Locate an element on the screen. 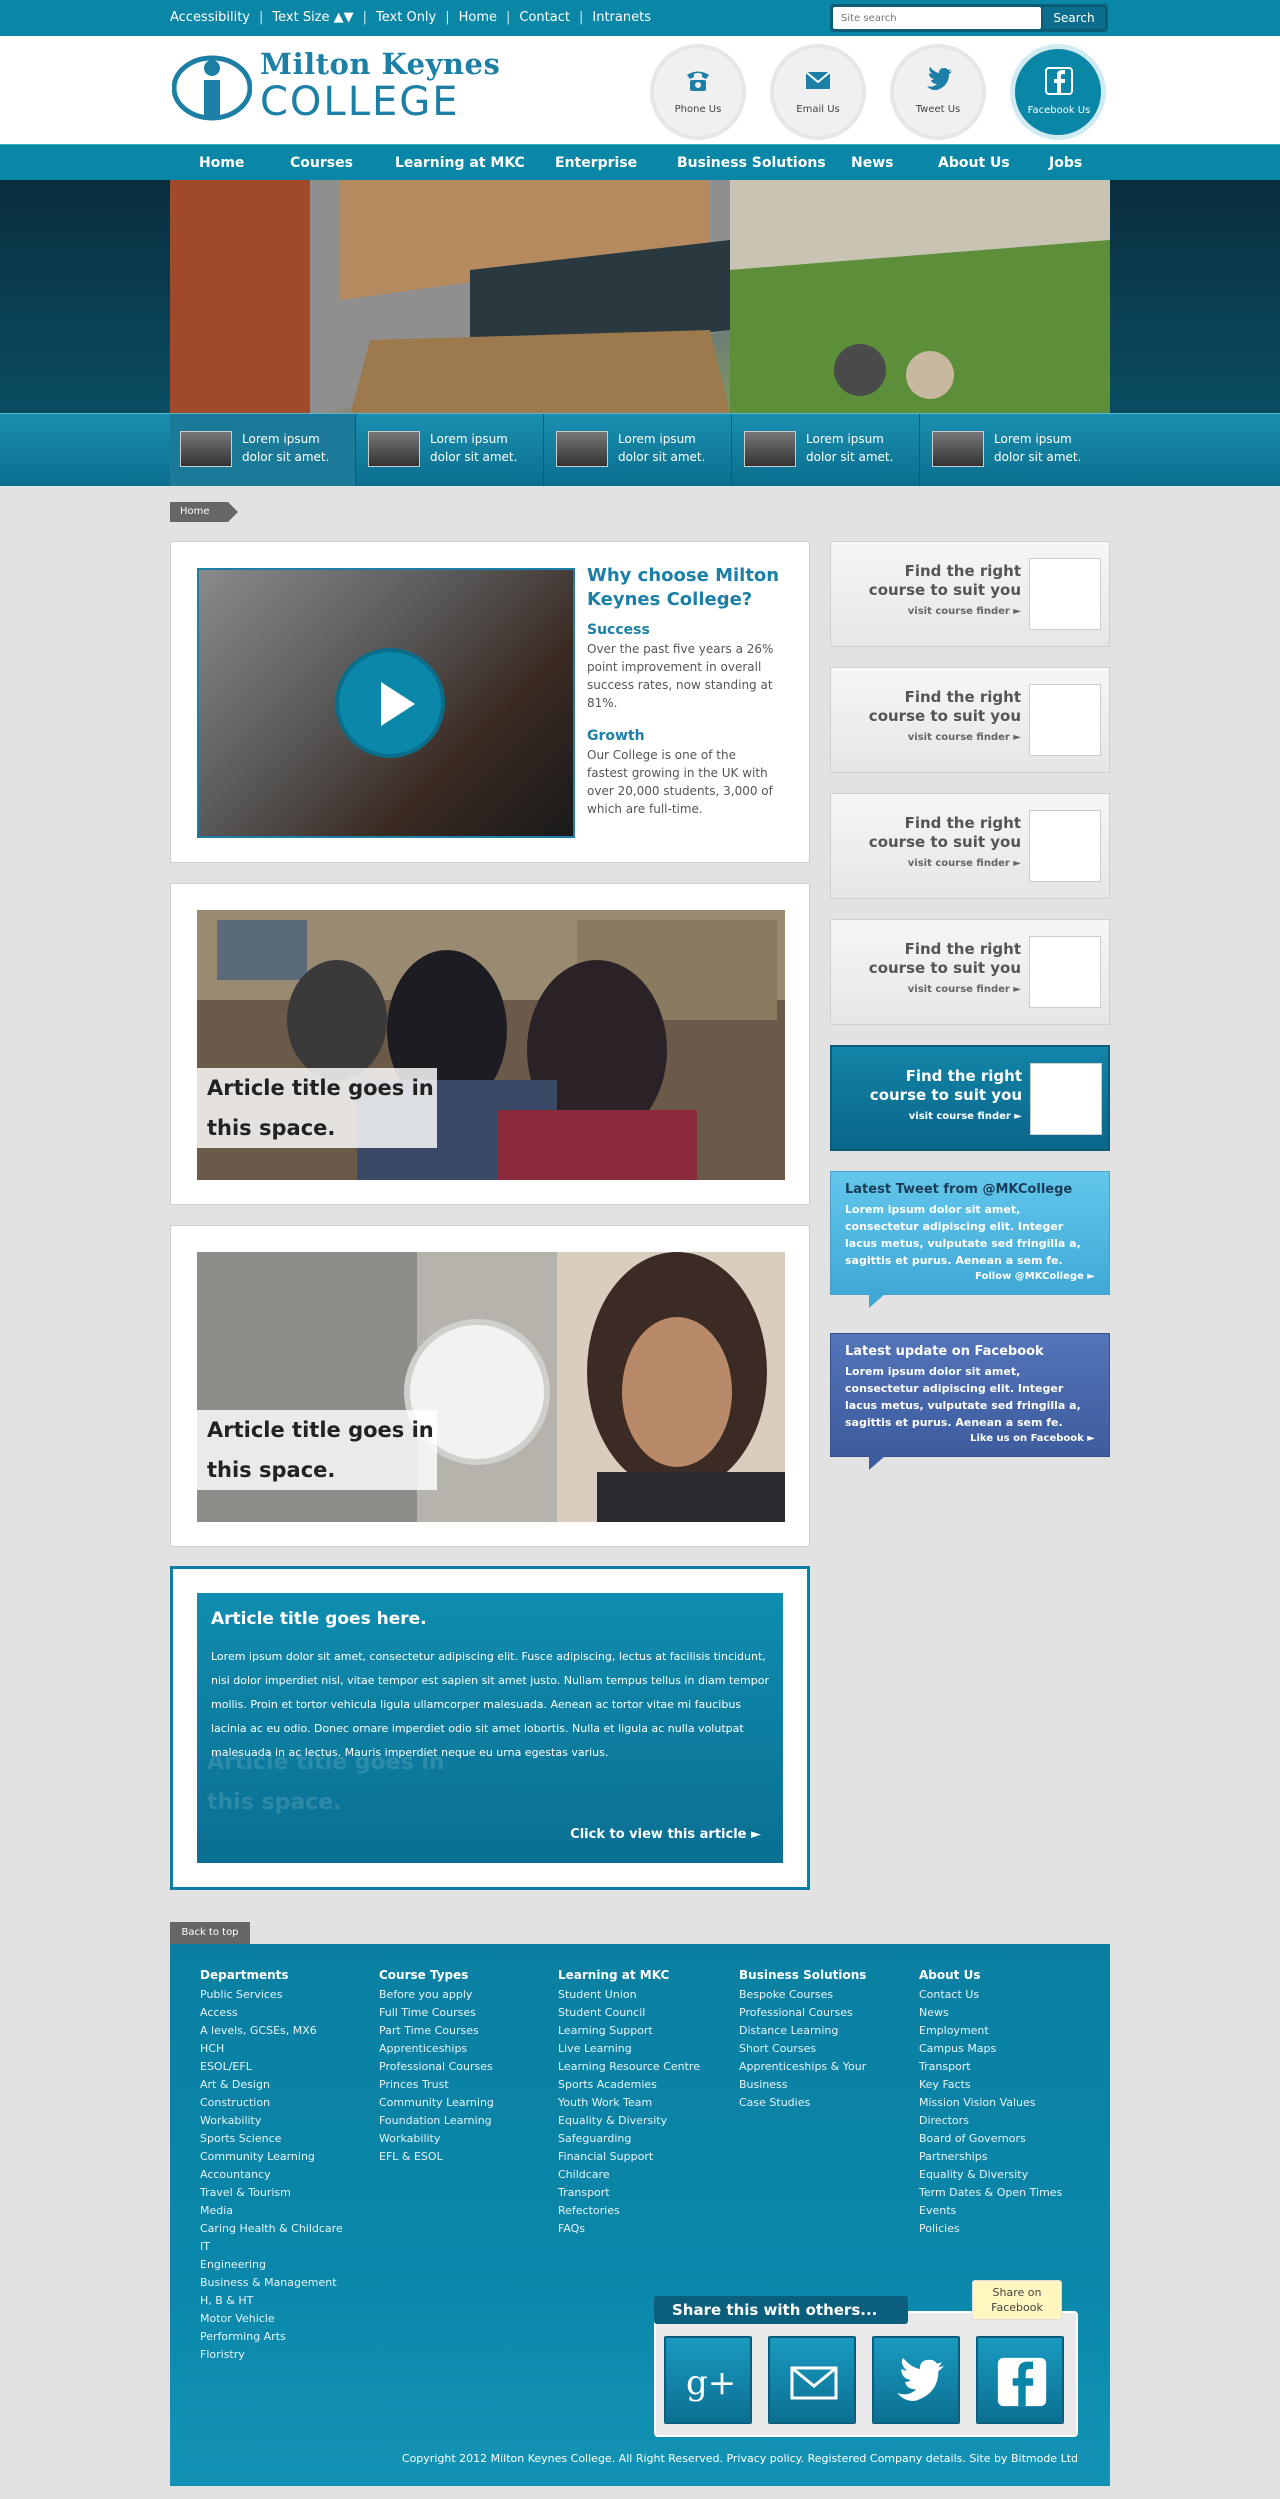 This screenshot has width=1280, height=2499. footer-link: Art & Design is located at coordinates (271, 2085).